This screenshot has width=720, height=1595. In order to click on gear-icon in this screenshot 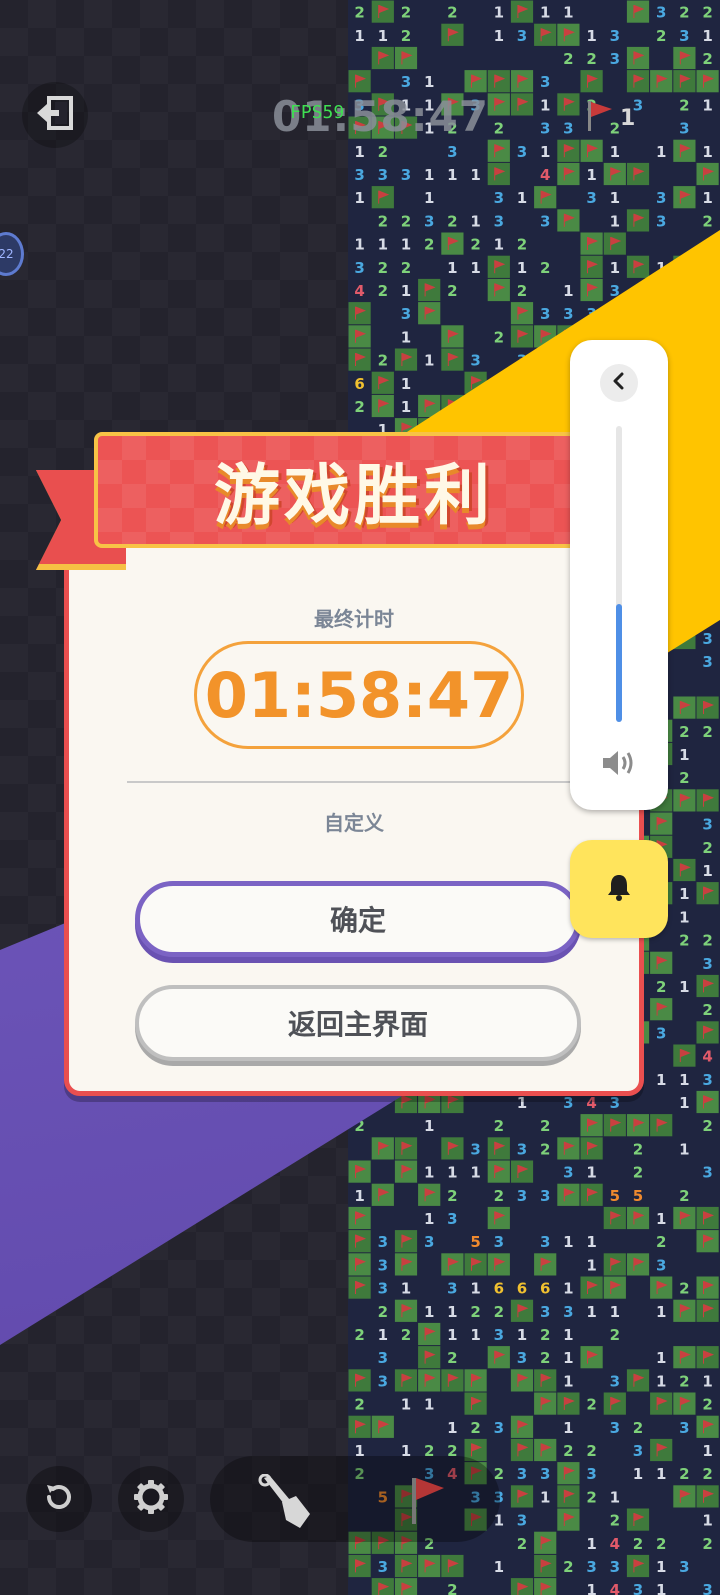, I will do `click(151, 1499)`.